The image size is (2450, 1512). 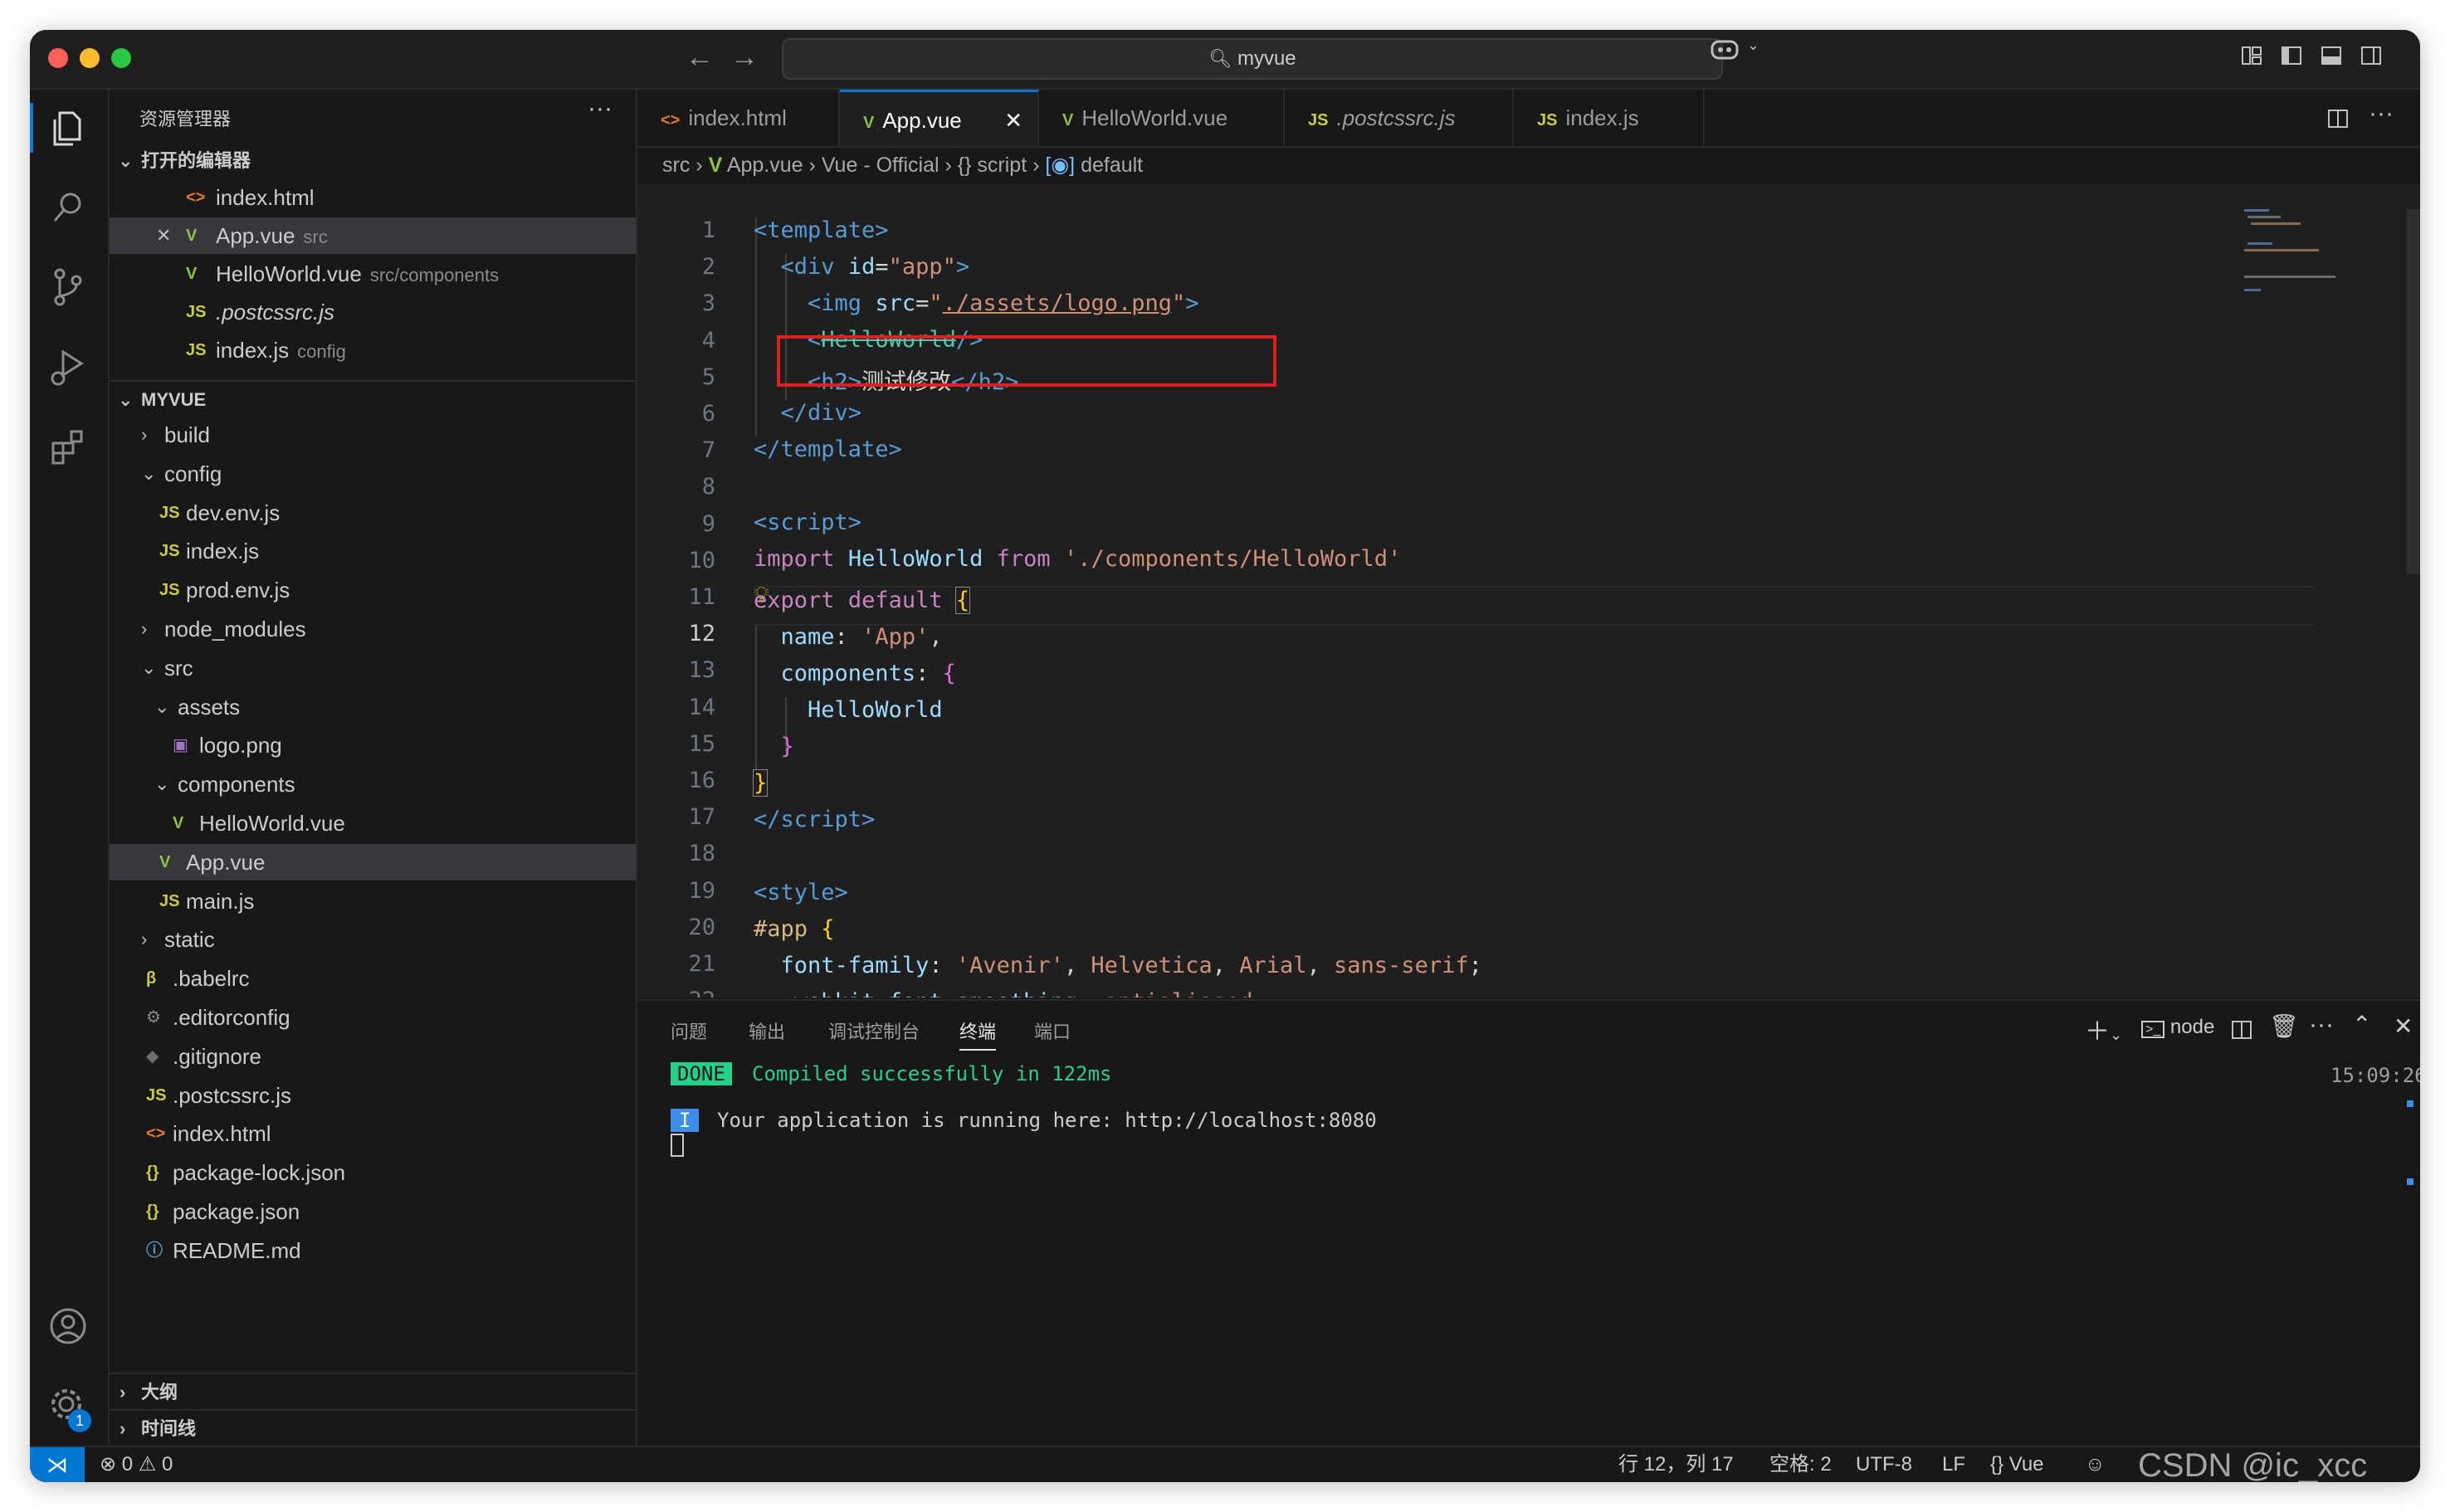 What do you see at coordinates (373, 1173) in the screenshot?
I see `tree-item: {} package-lock.json` at bounding box center [373, 1173].